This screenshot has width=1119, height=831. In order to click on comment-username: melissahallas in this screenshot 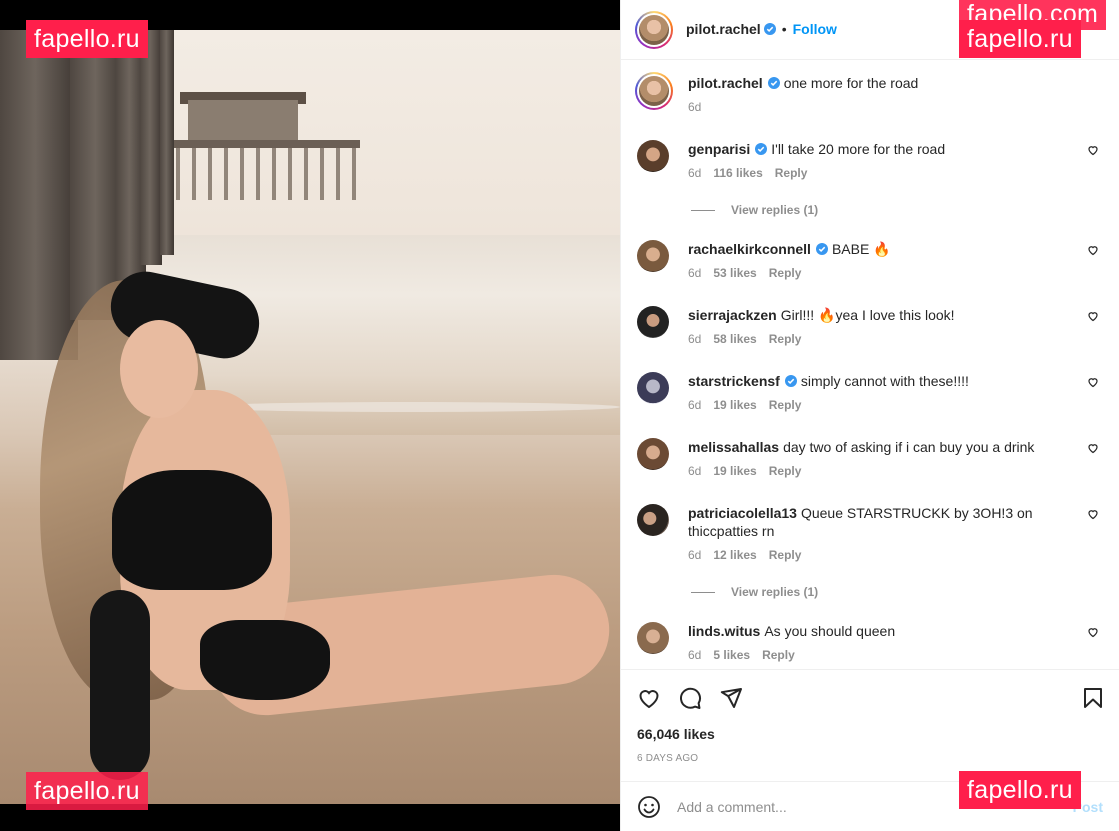, I will do `click(733, 447)`.